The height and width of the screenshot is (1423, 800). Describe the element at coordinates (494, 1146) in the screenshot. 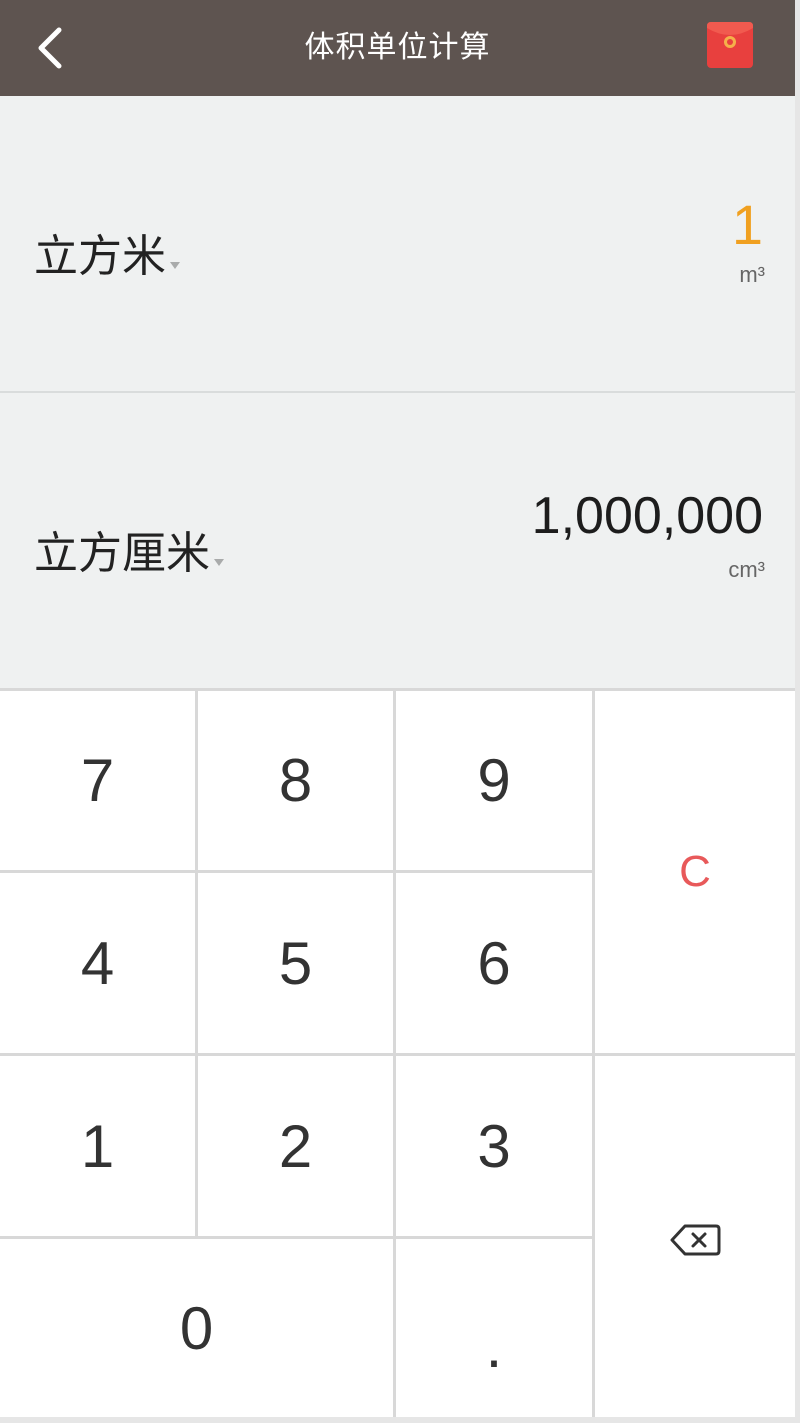

I see `key-3: 3` at that location.